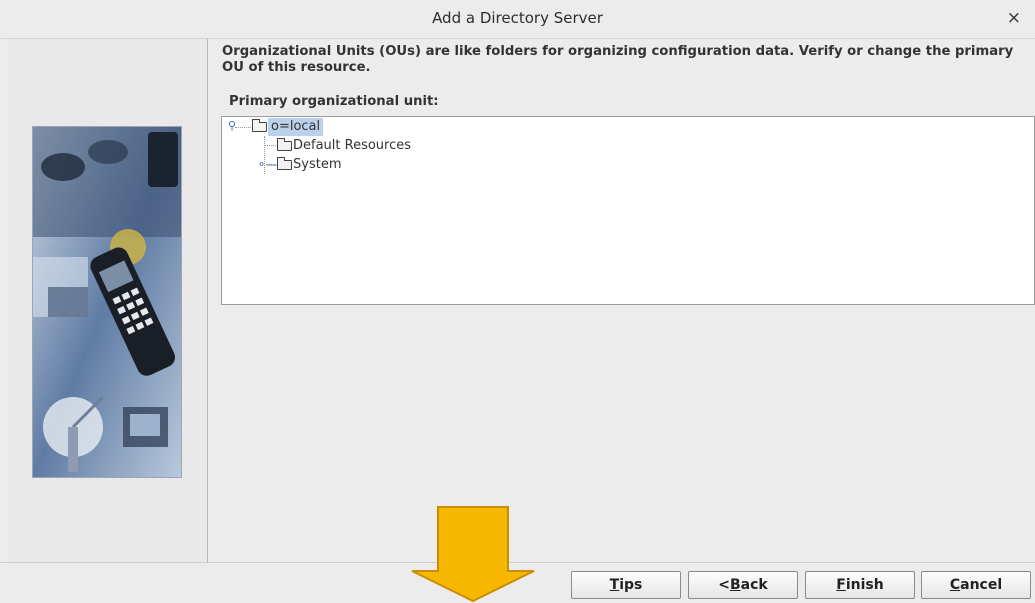  What do you see at coordinates (864, 585) in the screenshot?
I see `button-label: inish` at bounding box center [864, 585].